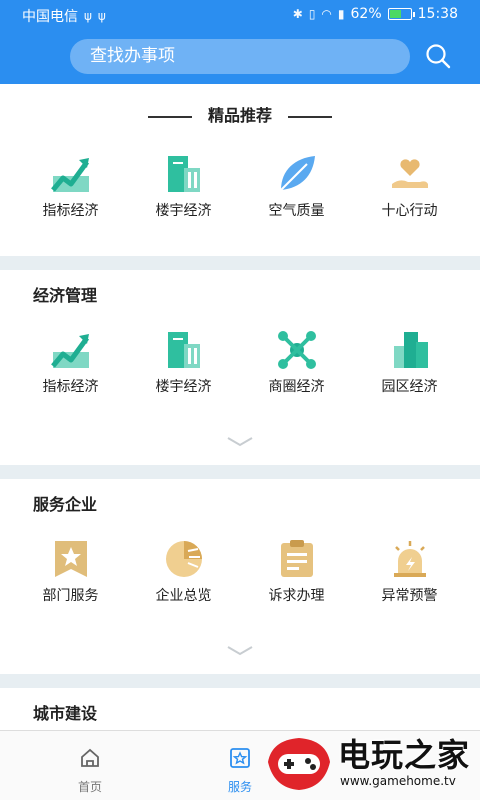 Image resolution: width=480 pixels, height=800 pixels. What do you see at coordinates (240, 15) in the screenshot?
I see `status-bar: 中国电信 ψ ψ ✱ ▯ ◠ ▮ 62% 15:38` at bounding box center [240, 15].